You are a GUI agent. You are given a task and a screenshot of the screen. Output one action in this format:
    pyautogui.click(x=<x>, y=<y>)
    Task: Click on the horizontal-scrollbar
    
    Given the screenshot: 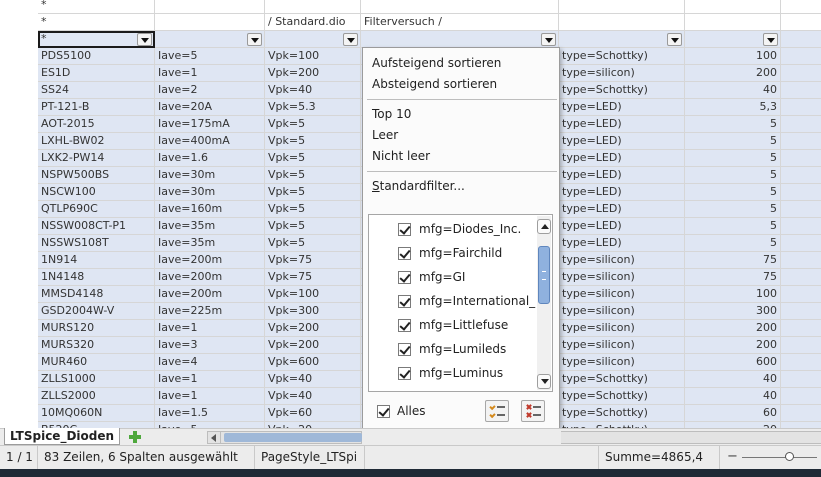 What is the action you would take?
    pyautogui.click(x=284, y=437)
    